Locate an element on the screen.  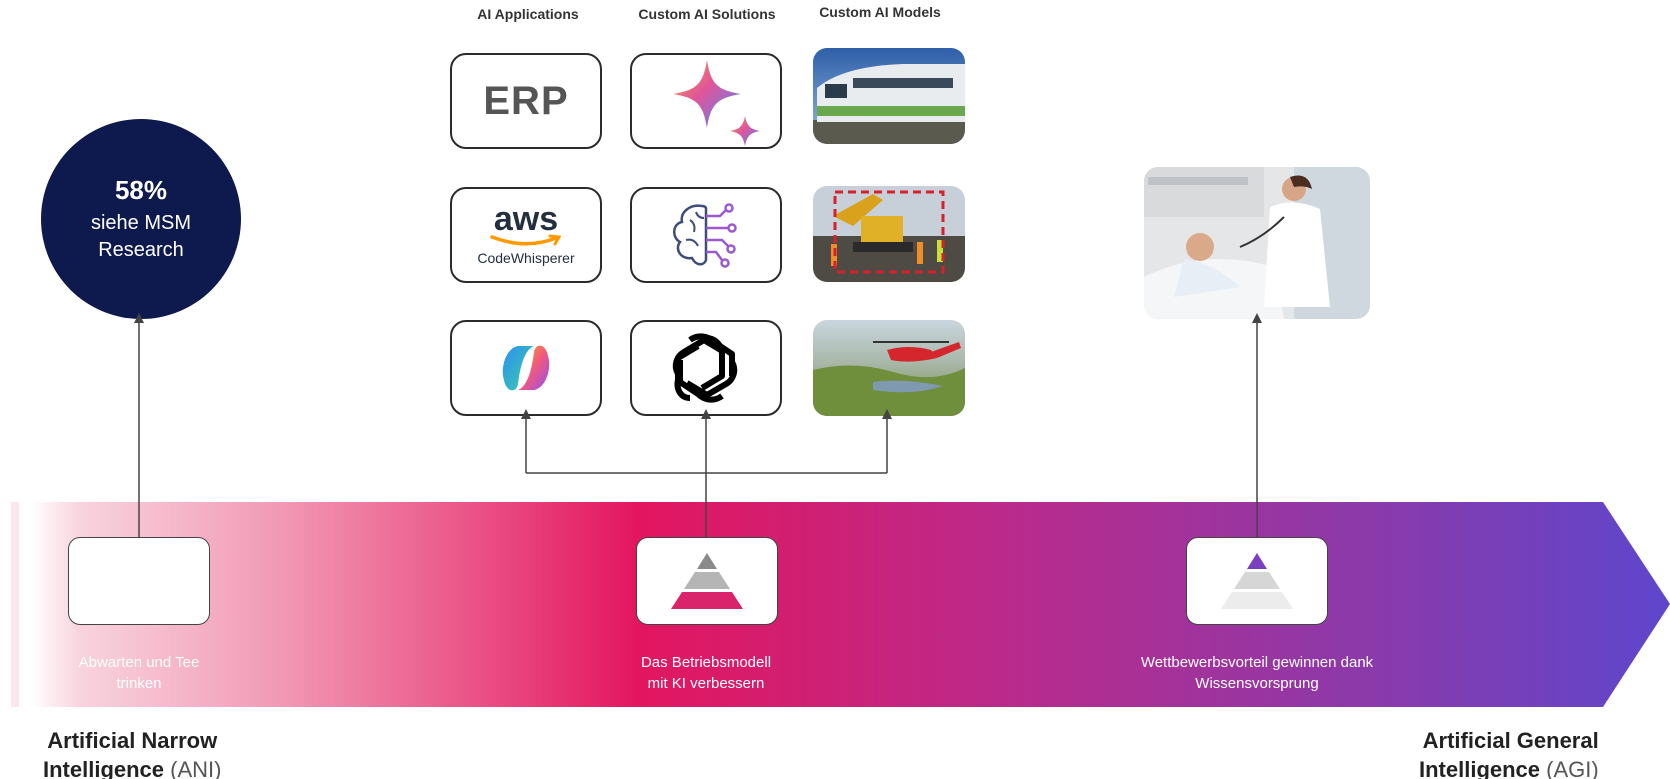
copilot-tile is located at coordinates (526, 368).